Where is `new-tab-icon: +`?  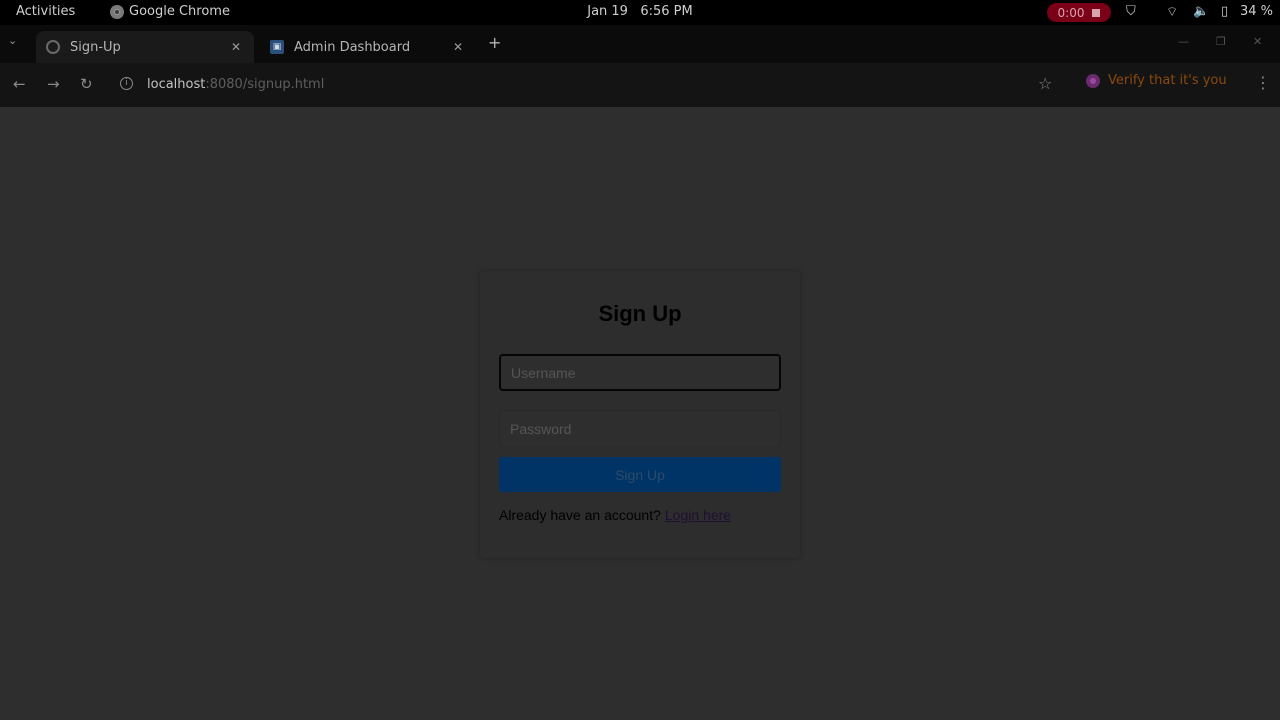
new-tab-icon: + is located at coordinates (494, 42).